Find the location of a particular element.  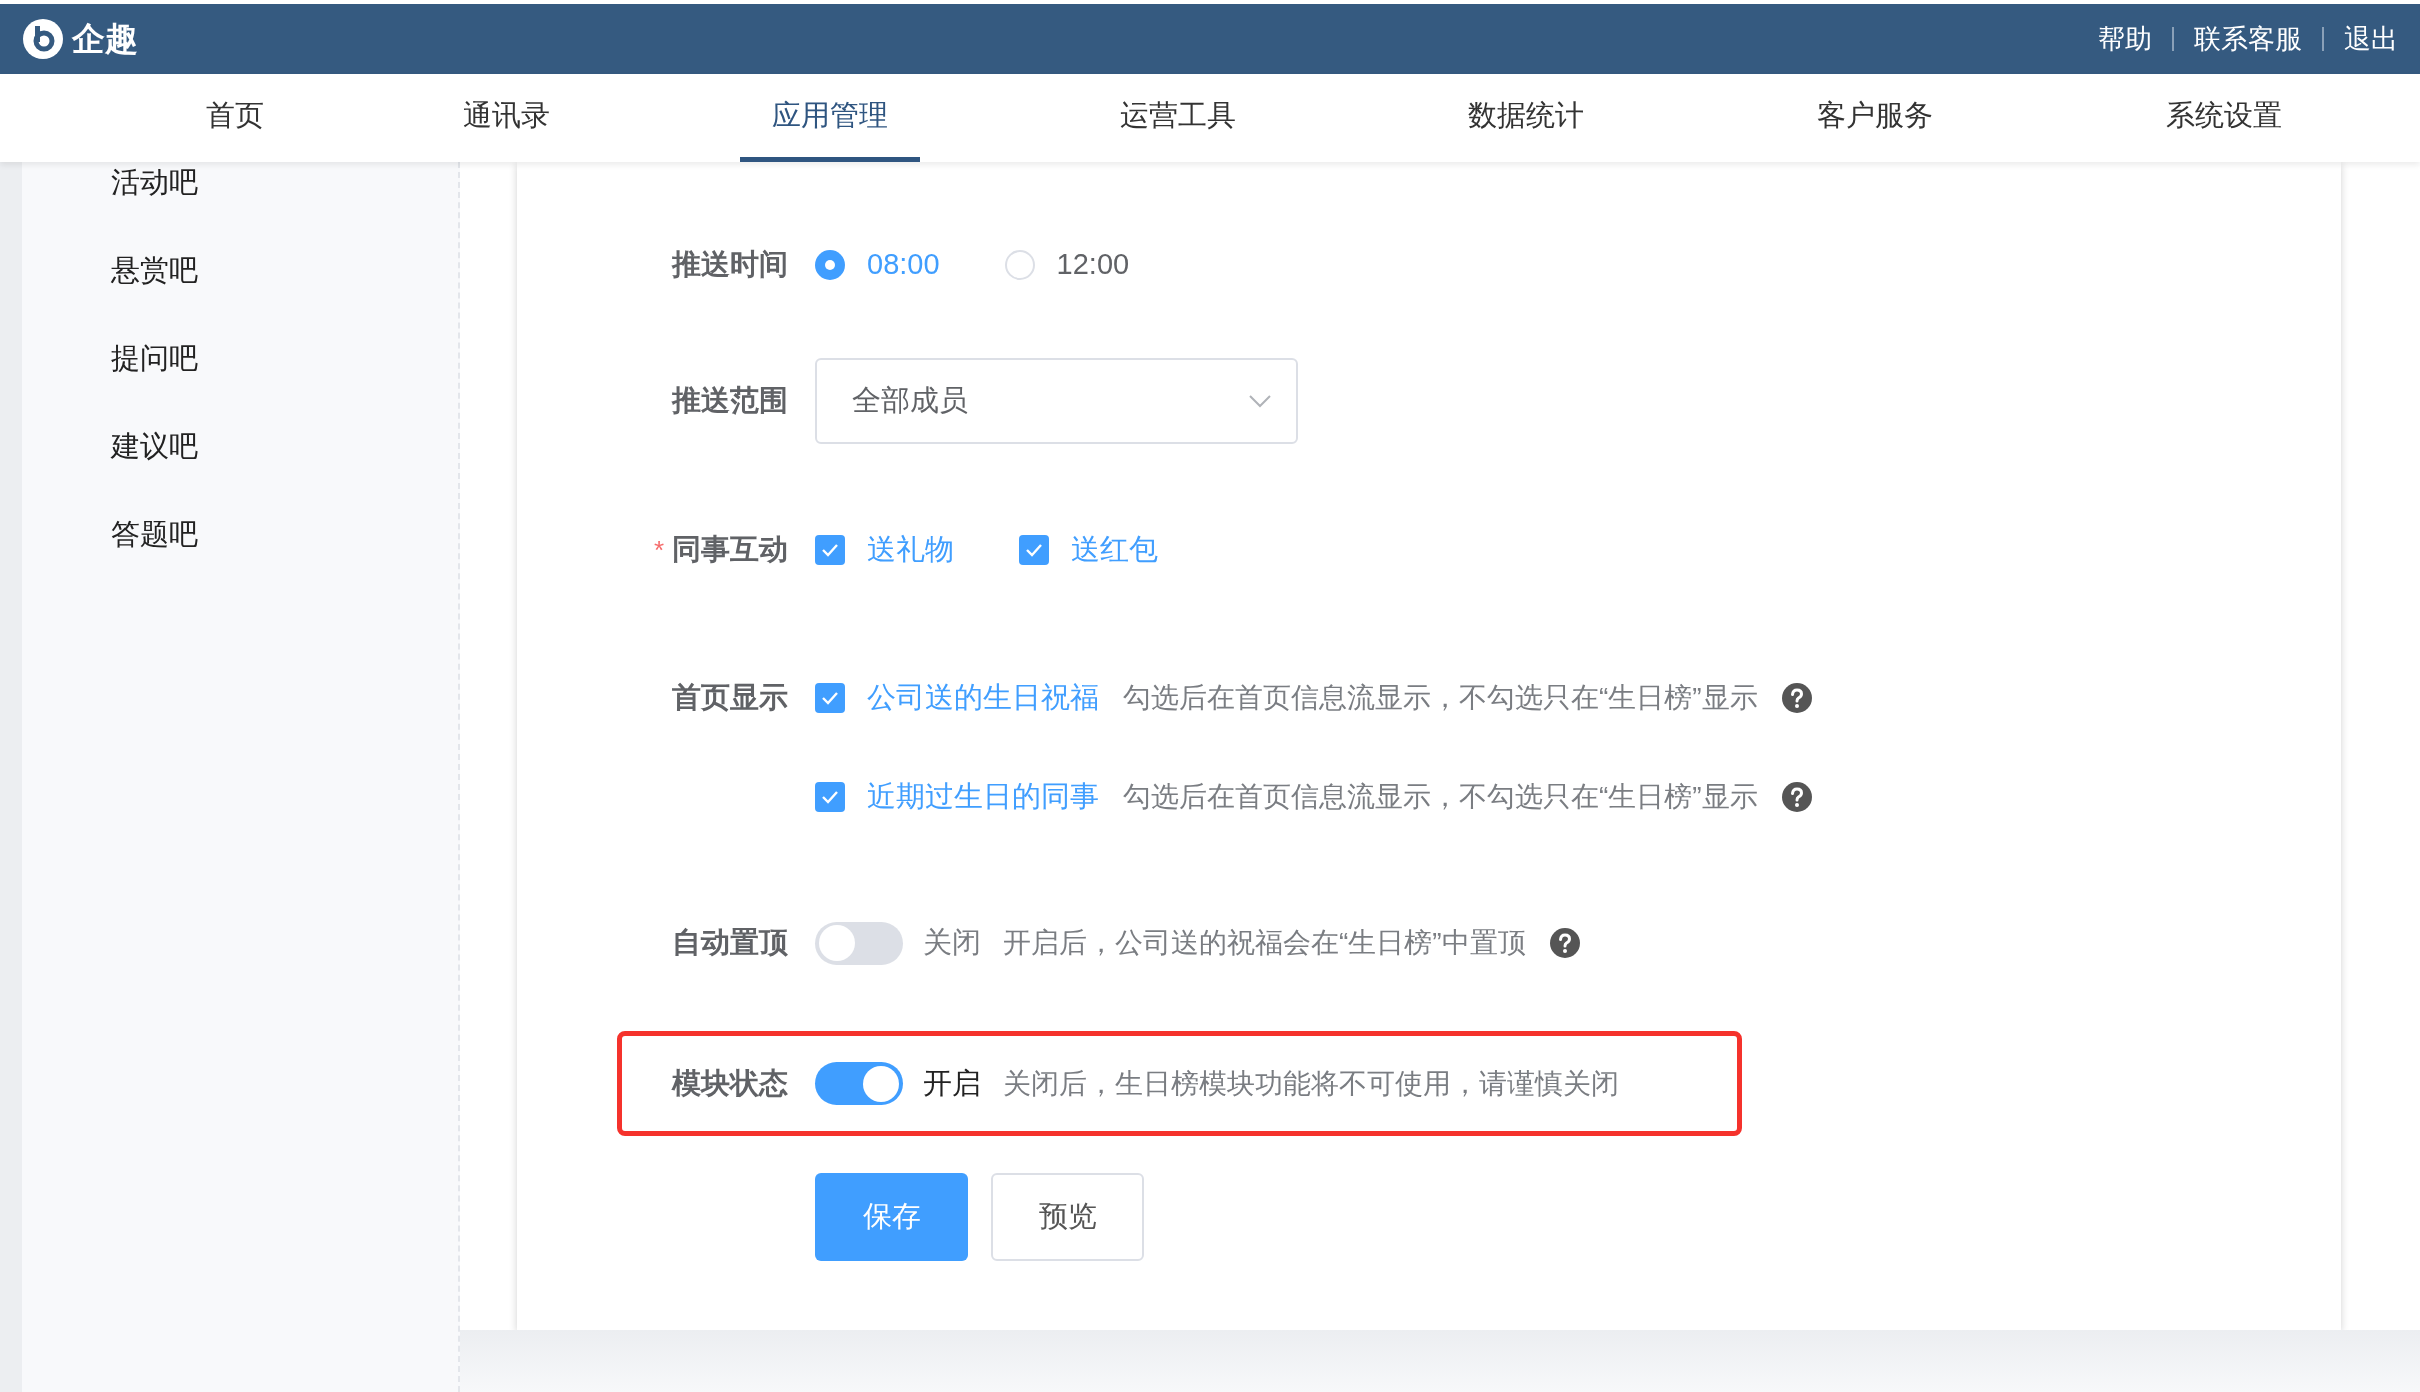

nav-tab: 客户服务 is located at coordinates (1875, 118).